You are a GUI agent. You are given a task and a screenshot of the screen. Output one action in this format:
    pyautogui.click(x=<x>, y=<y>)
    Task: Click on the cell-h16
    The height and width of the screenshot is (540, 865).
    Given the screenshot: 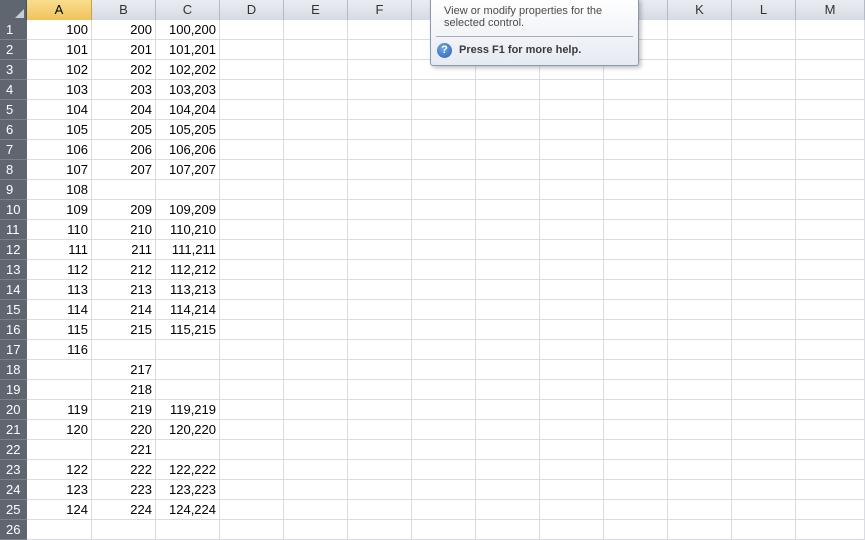 What is the action you would take?
    pyautogui.click(x=508, y=330)
    